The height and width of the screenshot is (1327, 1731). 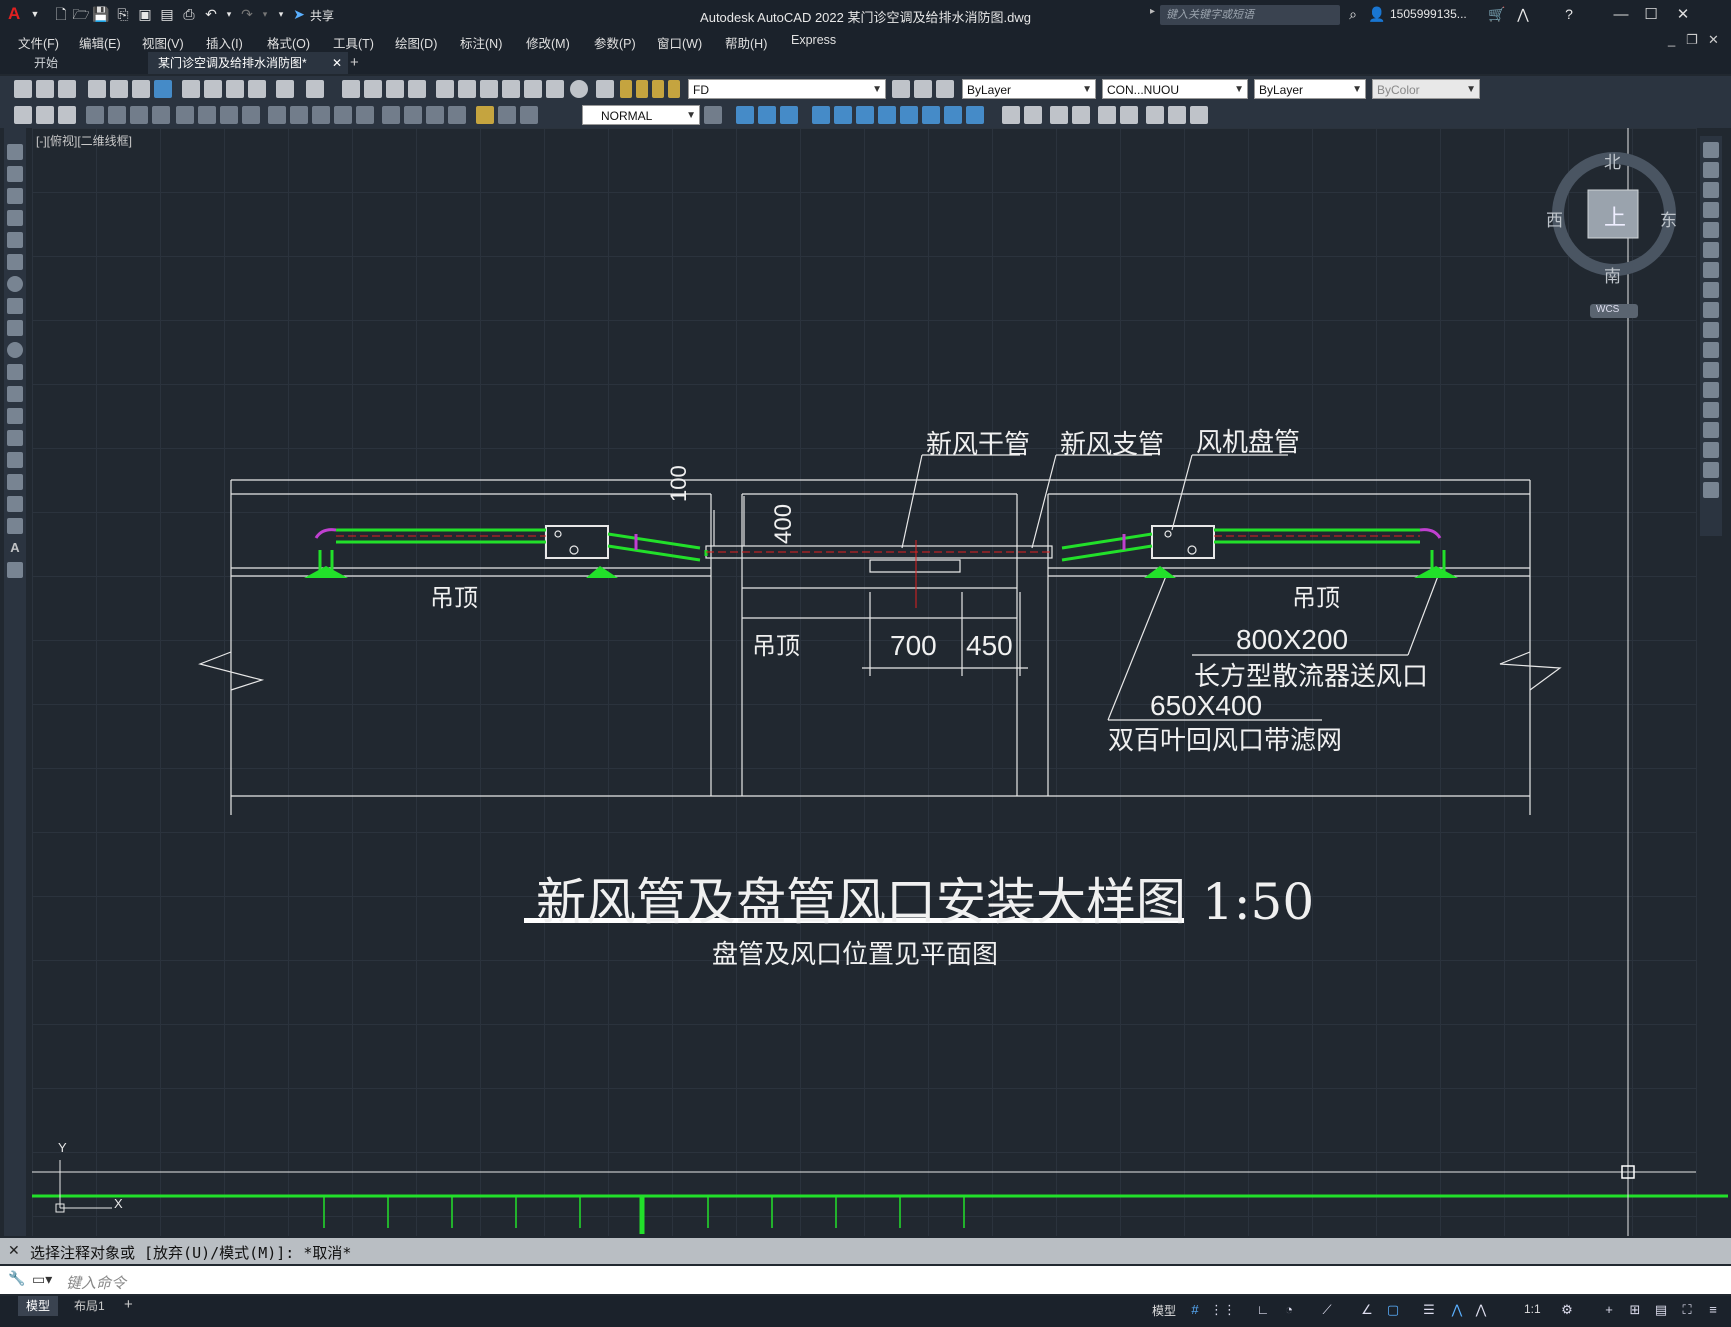 I want to click on grille-size: 650X400, so click(x=1206, y=705).